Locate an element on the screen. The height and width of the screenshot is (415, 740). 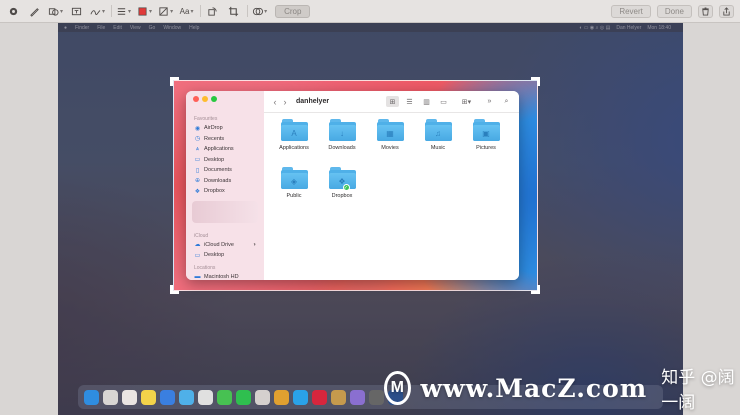
icon-view-button: ⊞ is located at coordinates (392, 101).